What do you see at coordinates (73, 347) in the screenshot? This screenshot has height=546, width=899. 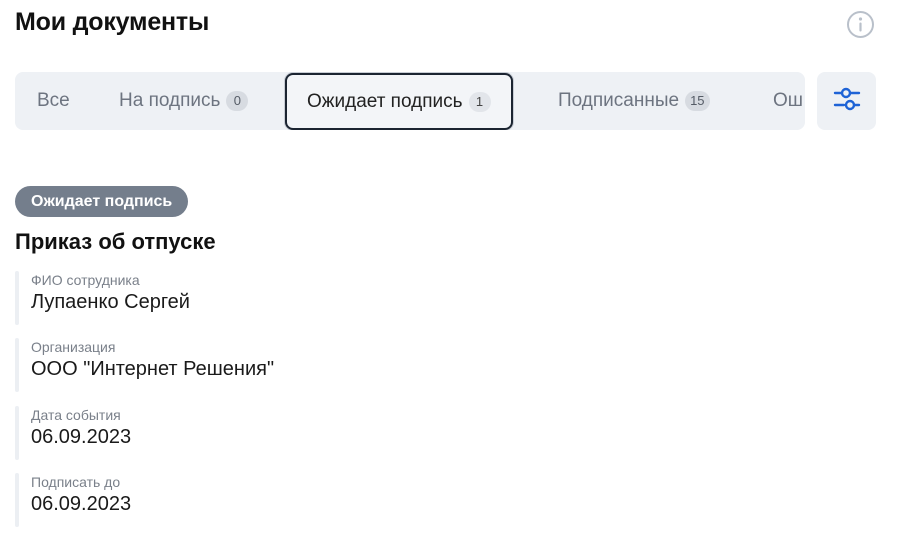 I see `field-label: Организация` at bounding box center [73, 347].